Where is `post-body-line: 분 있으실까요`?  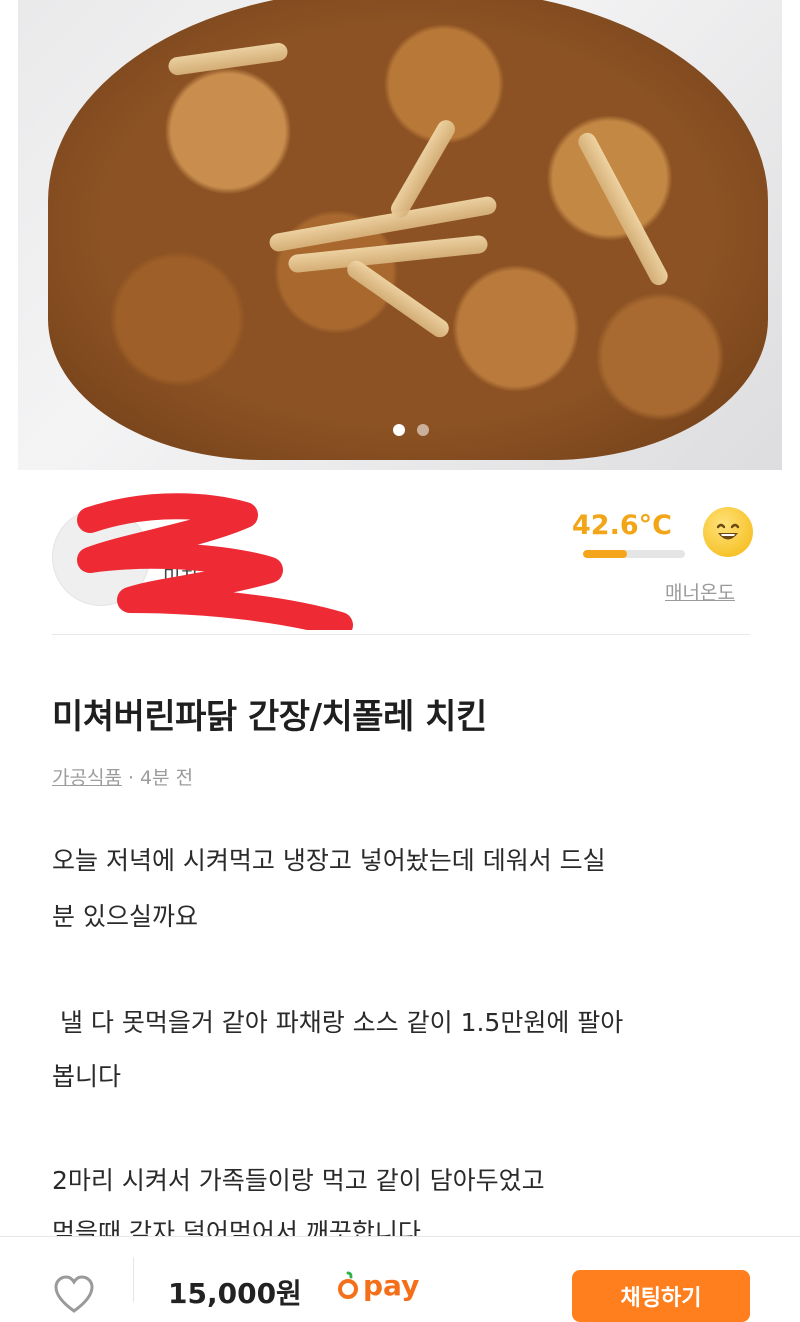 post-body-line: 분 있으실까요 is located at coordinates (125, 916).